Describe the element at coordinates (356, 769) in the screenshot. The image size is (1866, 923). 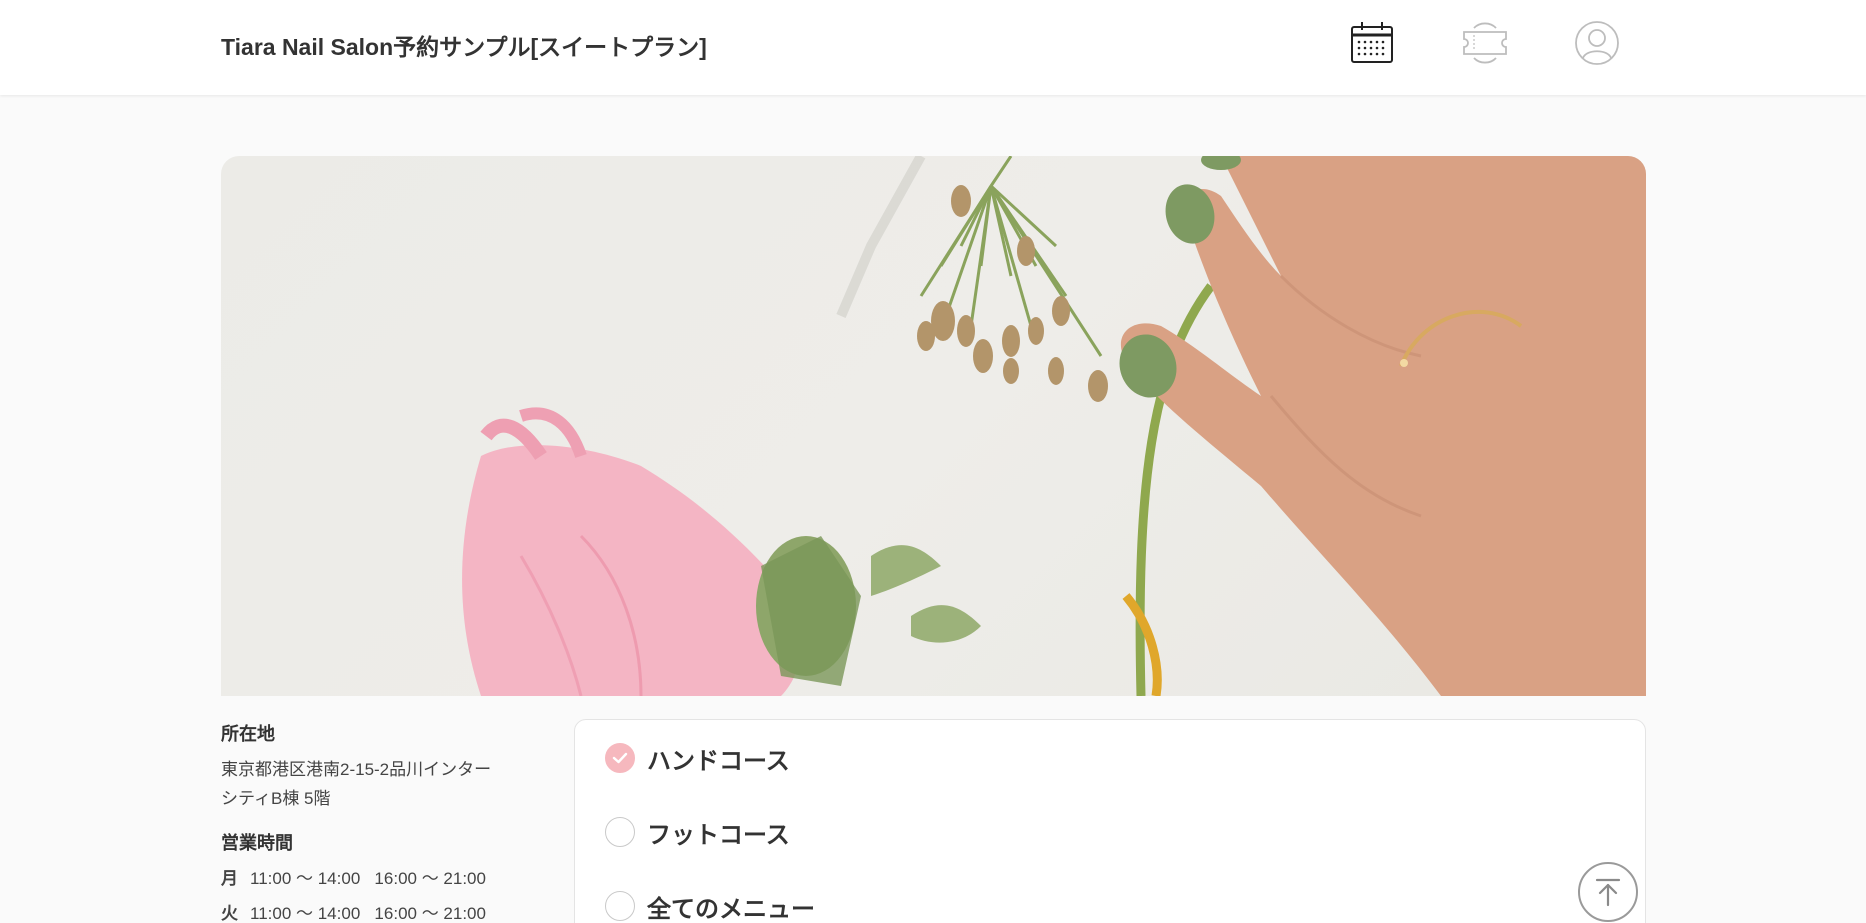
I see `address-line-1: 東京都港区港南2-15-2品川インター` at that location.